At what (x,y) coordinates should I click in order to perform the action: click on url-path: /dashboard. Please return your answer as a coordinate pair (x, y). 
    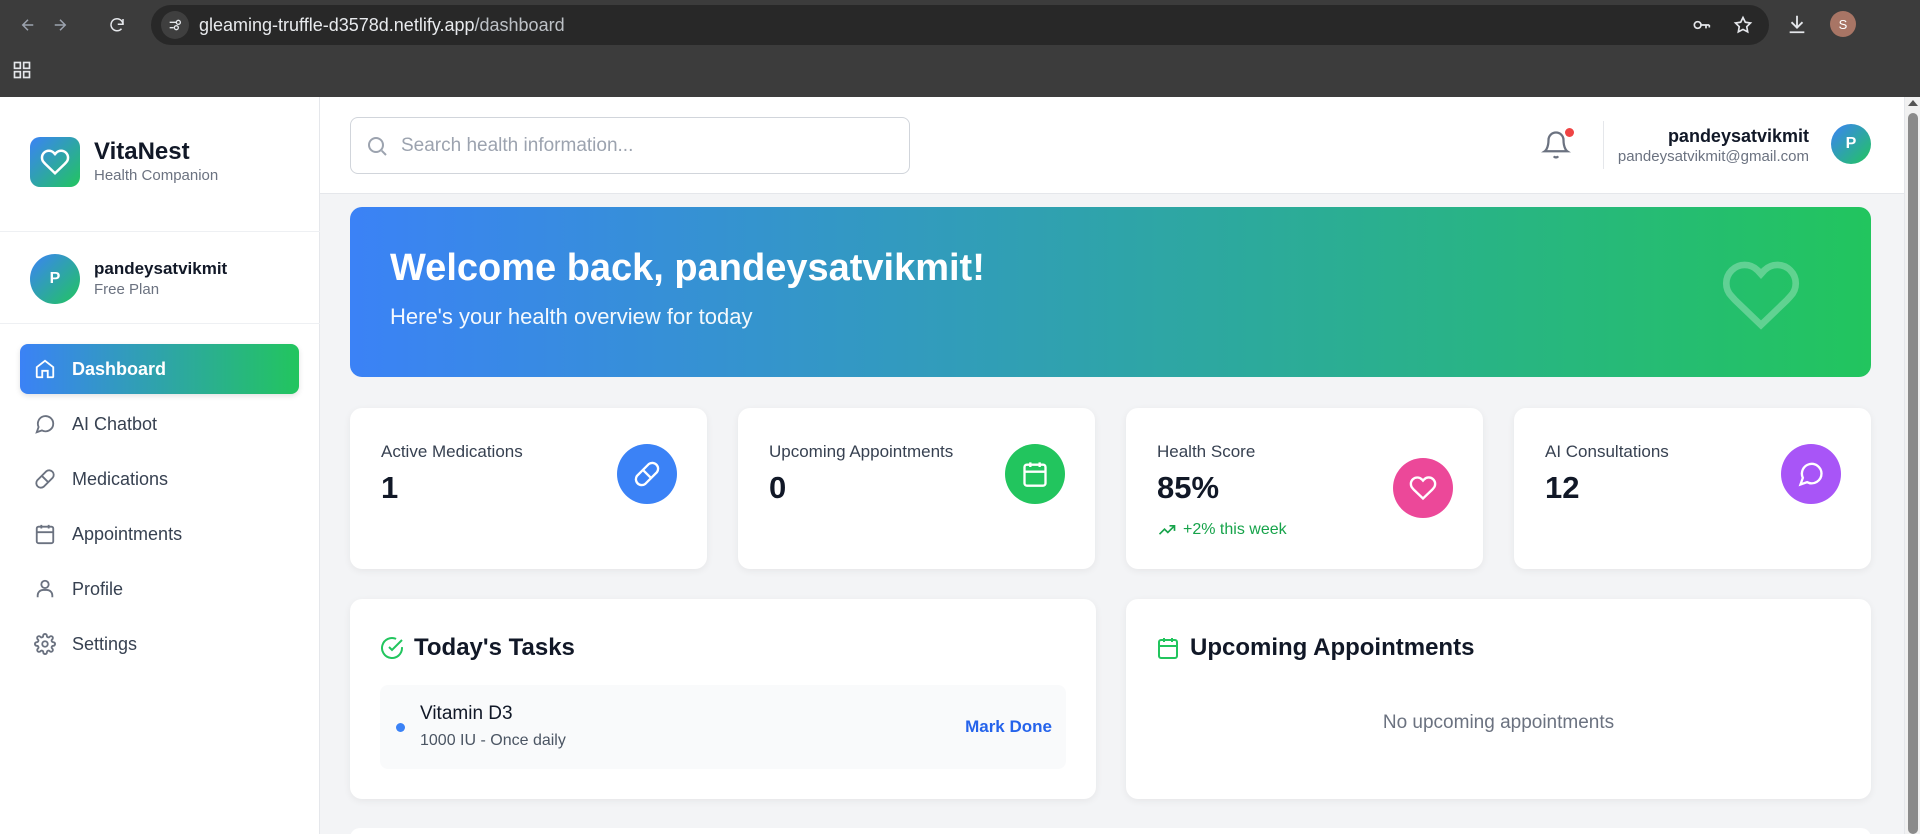
    Looking at the image, I should click on (519, 24).